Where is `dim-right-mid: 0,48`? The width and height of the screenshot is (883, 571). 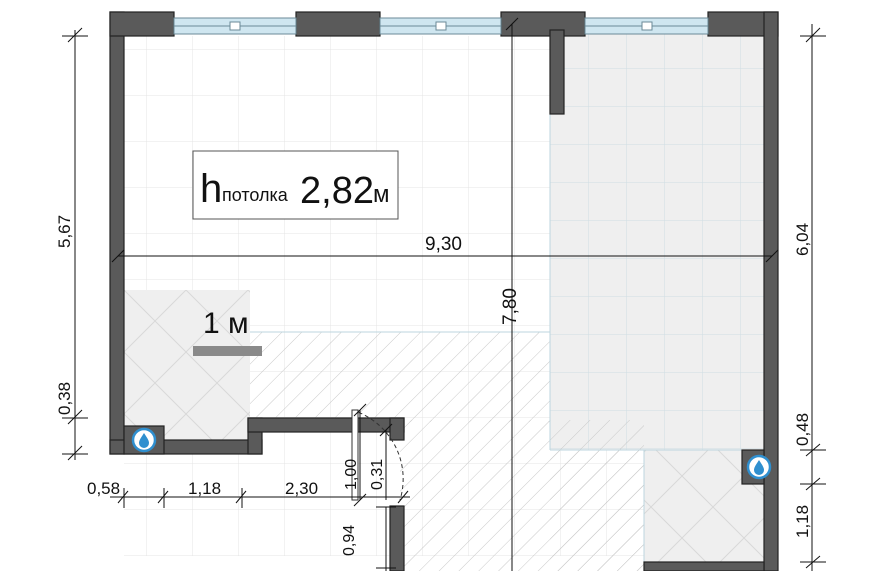 dim-right-mid: 0,48 is located at coordinates (802, 429).